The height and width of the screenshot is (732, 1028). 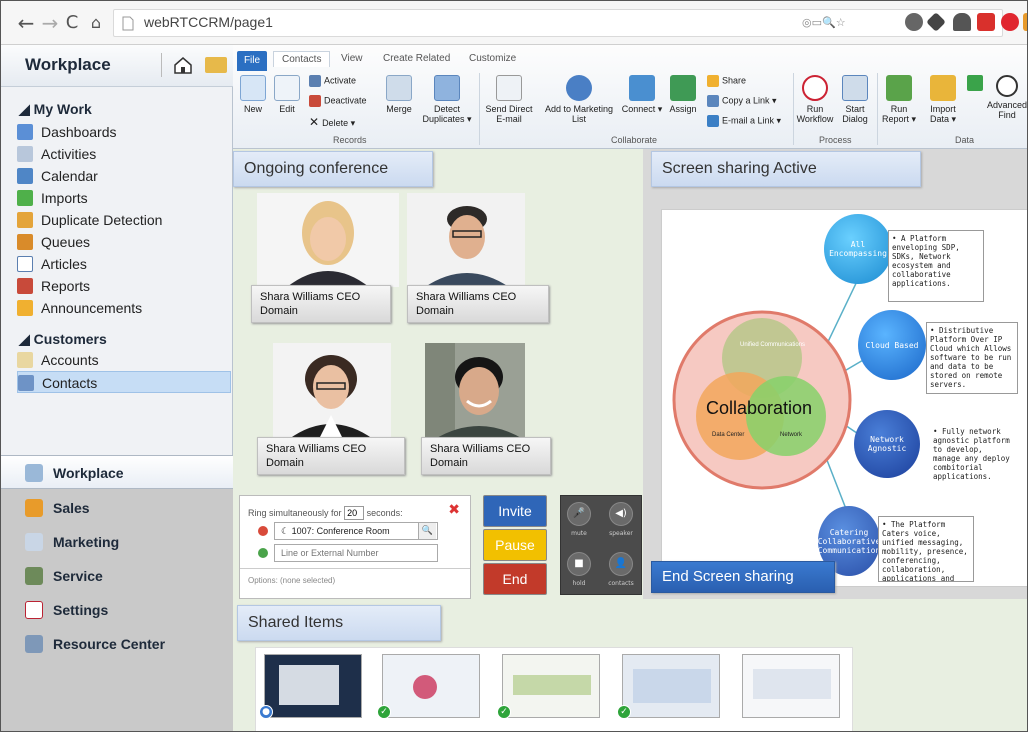 I want to click on nav-item-announcements: Announcements, so click(x=124, y=308).